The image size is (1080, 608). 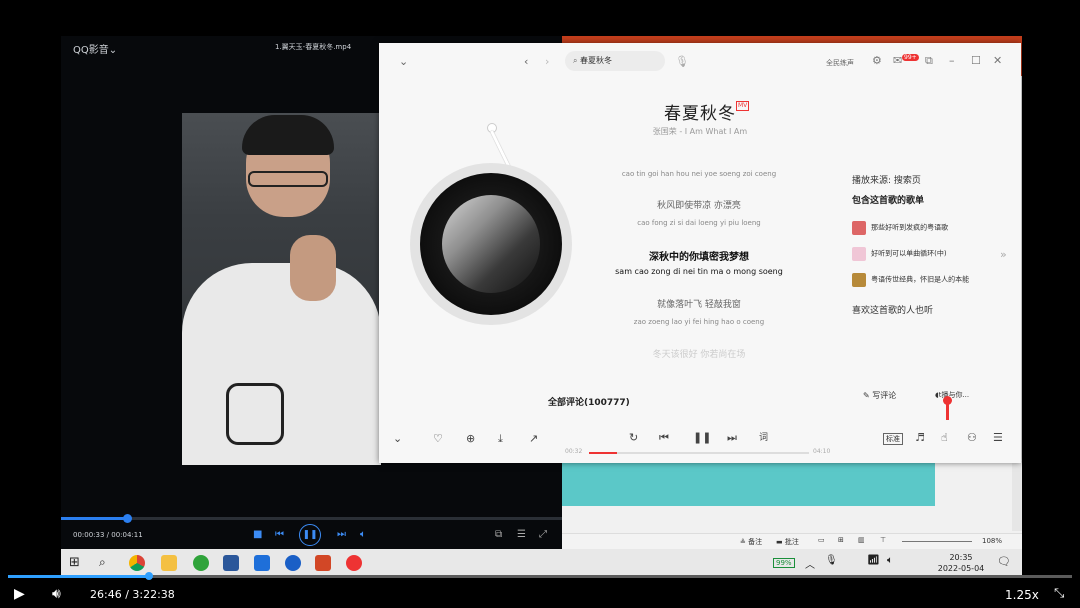 What do you see at coordinates (1022, 595) in the screenshot?
I see `playback-speed-button: 1.25x` at bounding box center [1022, 595].